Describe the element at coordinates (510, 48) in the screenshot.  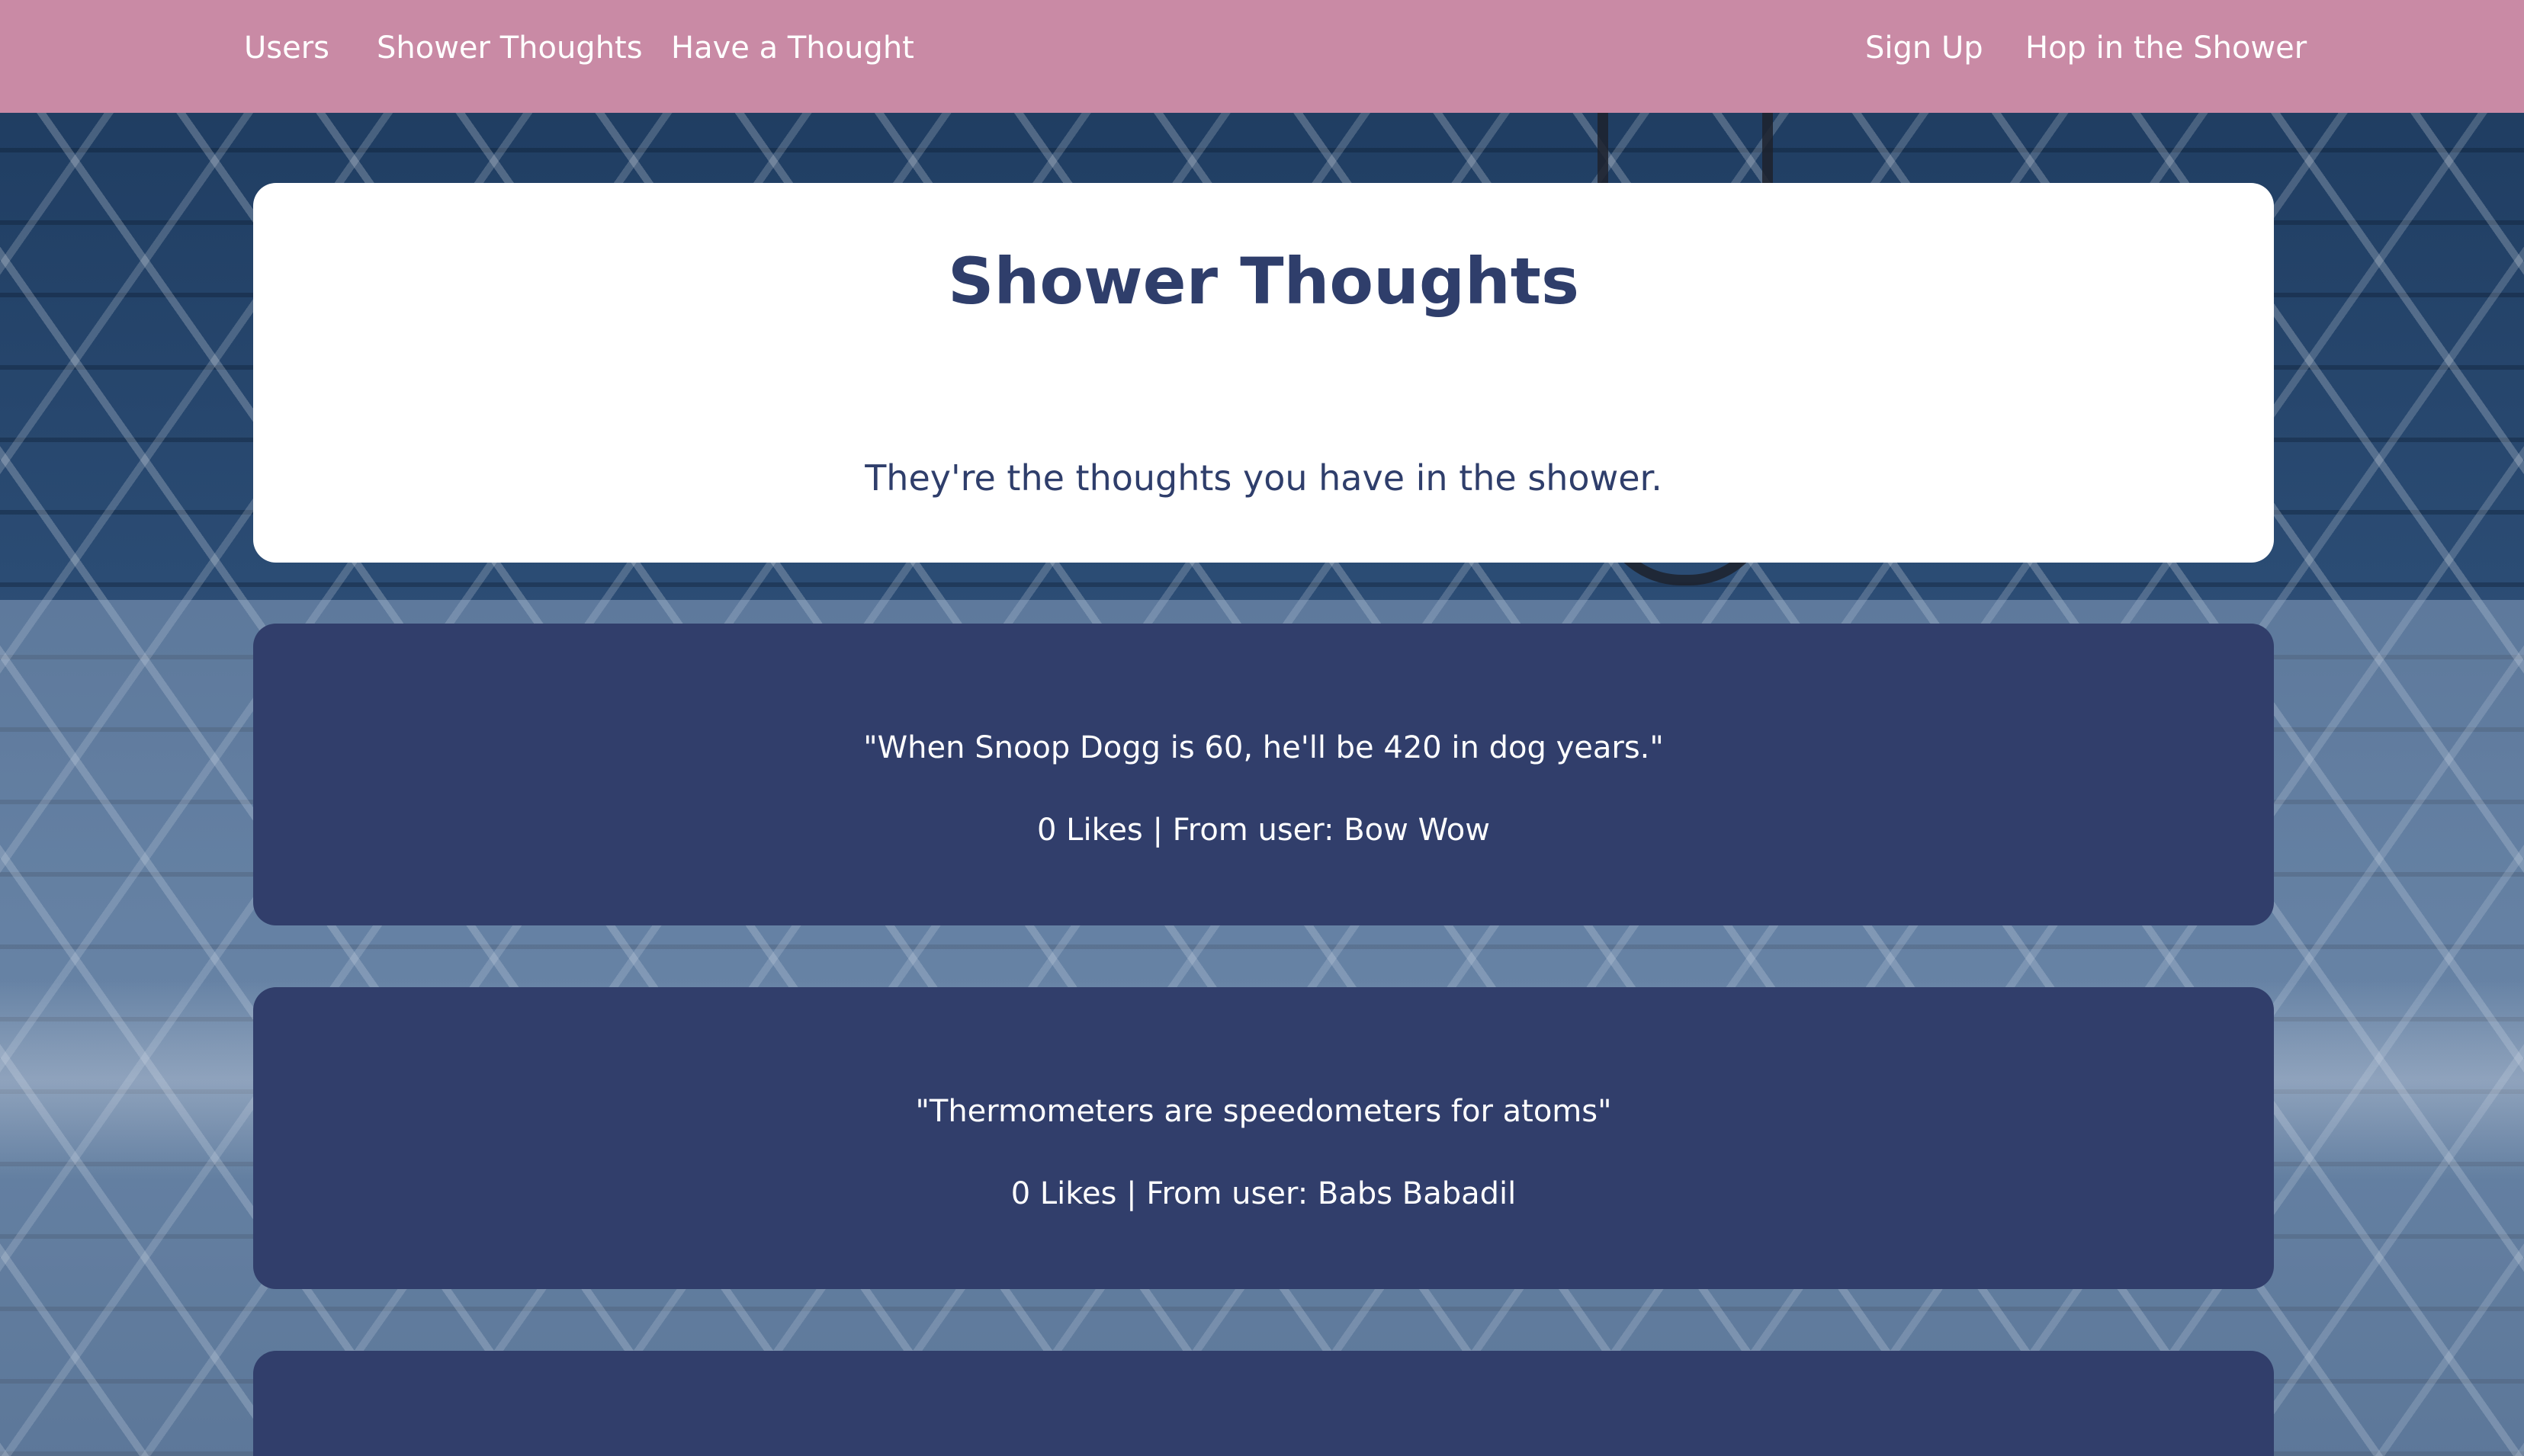
I see `nav-link-shower-thoughts: Shower Thoughts` at that location.